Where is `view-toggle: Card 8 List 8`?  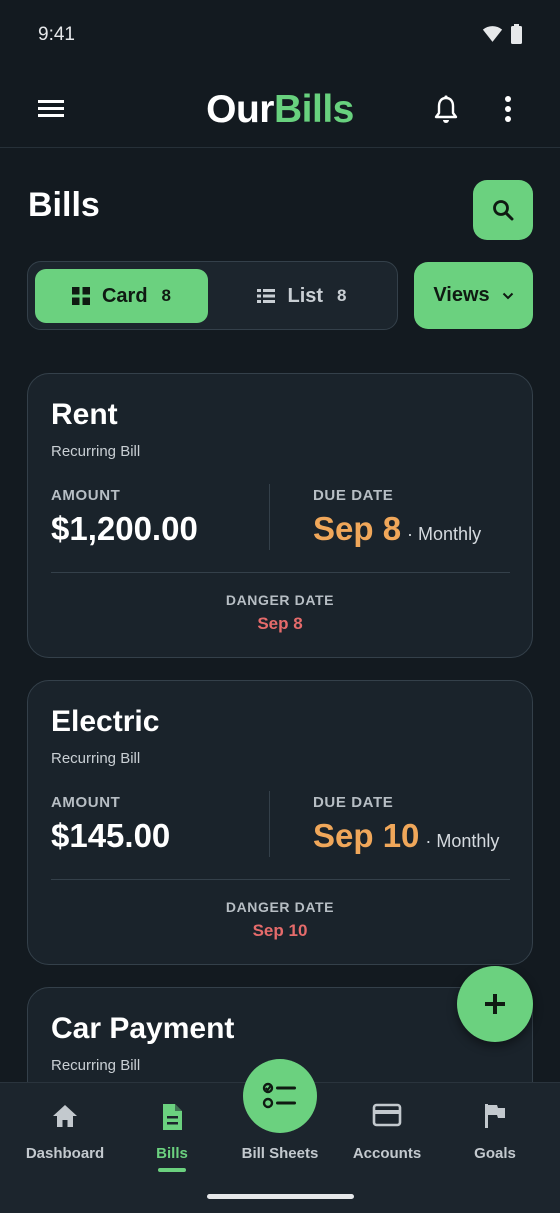
view-toggle: Card 8 List 8 is located at coordinates (212, 295).